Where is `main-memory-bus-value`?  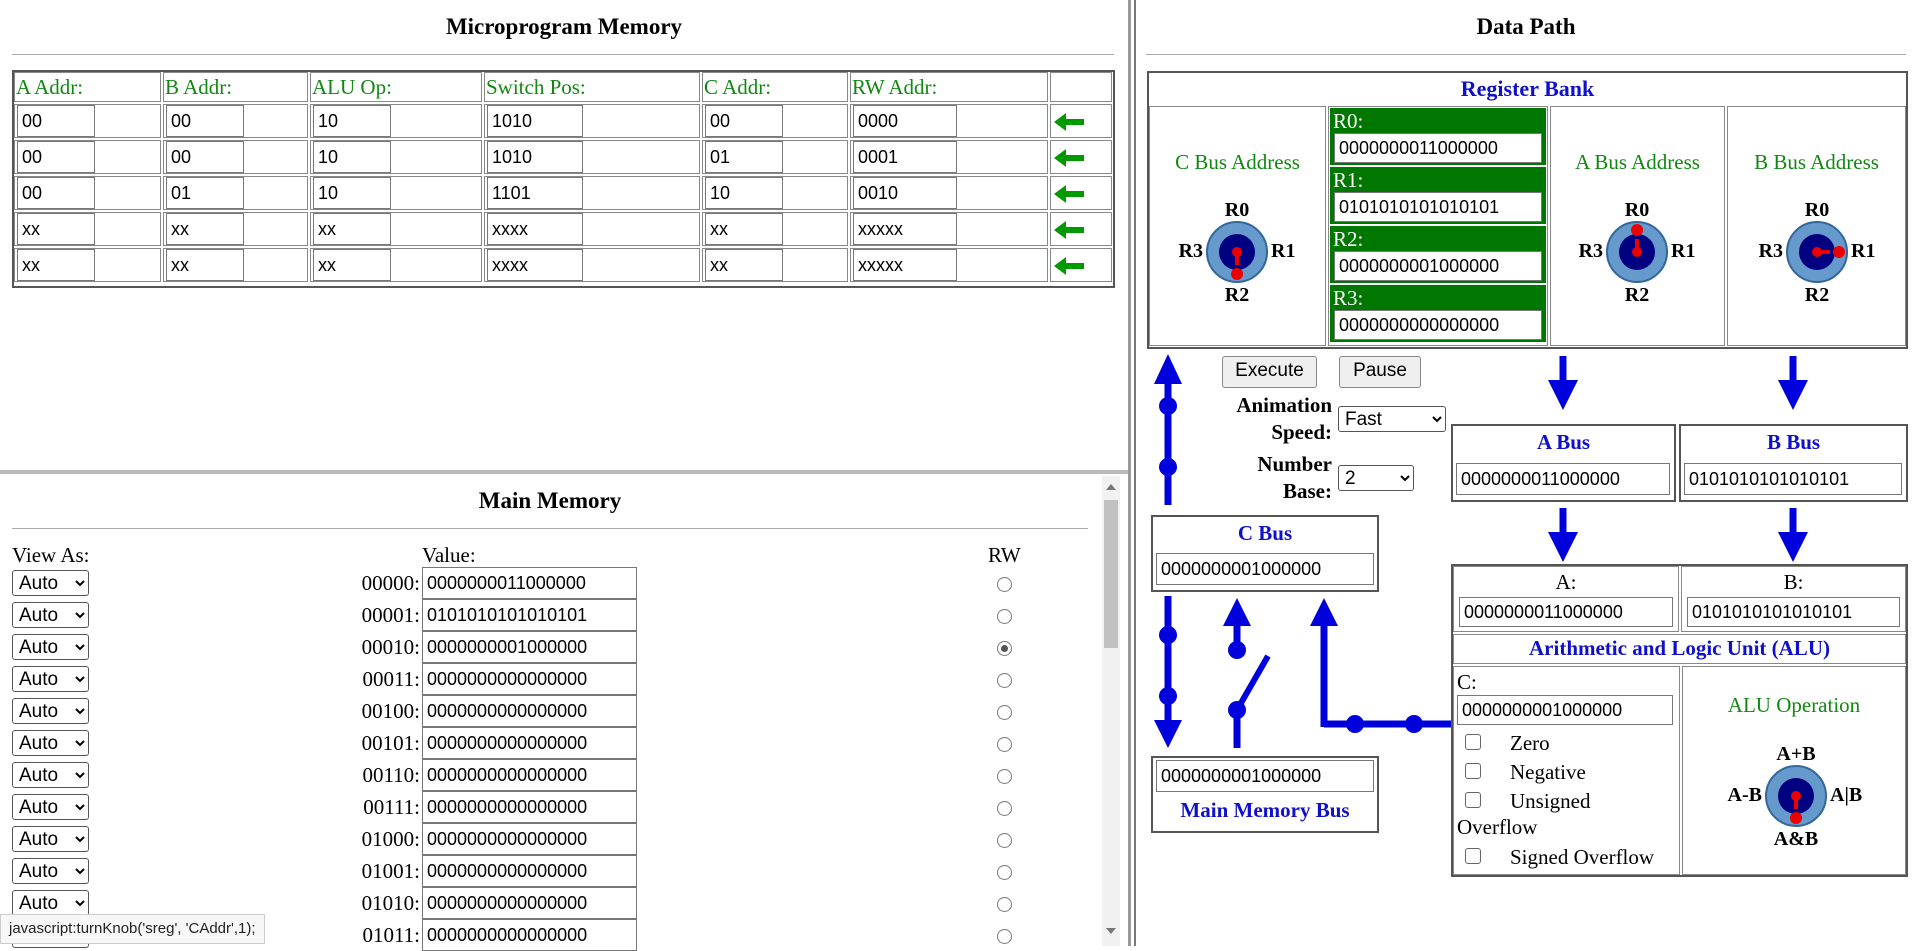 main-memory-bus-value is located at coordinates (1265, 776).